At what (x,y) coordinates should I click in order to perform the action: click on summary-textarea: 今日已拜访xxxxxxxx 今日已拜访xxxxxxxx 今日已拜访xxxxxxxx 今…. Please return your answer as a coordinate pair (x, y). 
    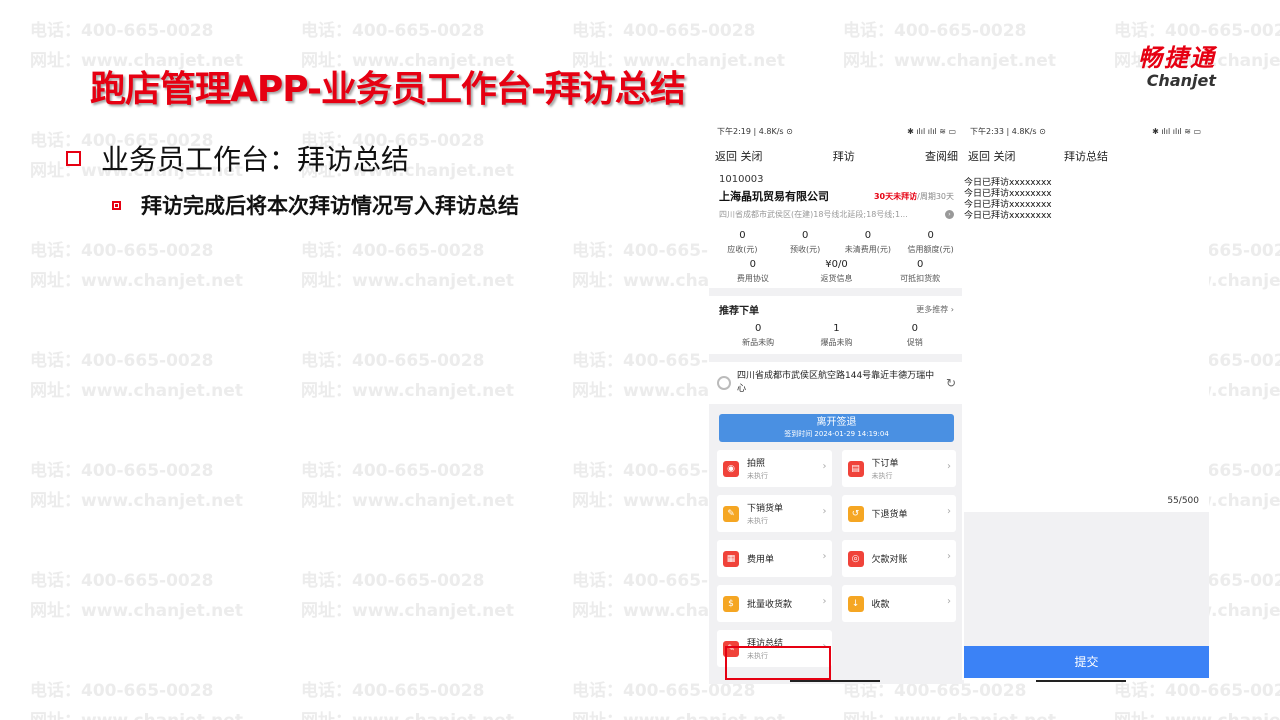
    Looking at the image, I should click on (1085, 342).